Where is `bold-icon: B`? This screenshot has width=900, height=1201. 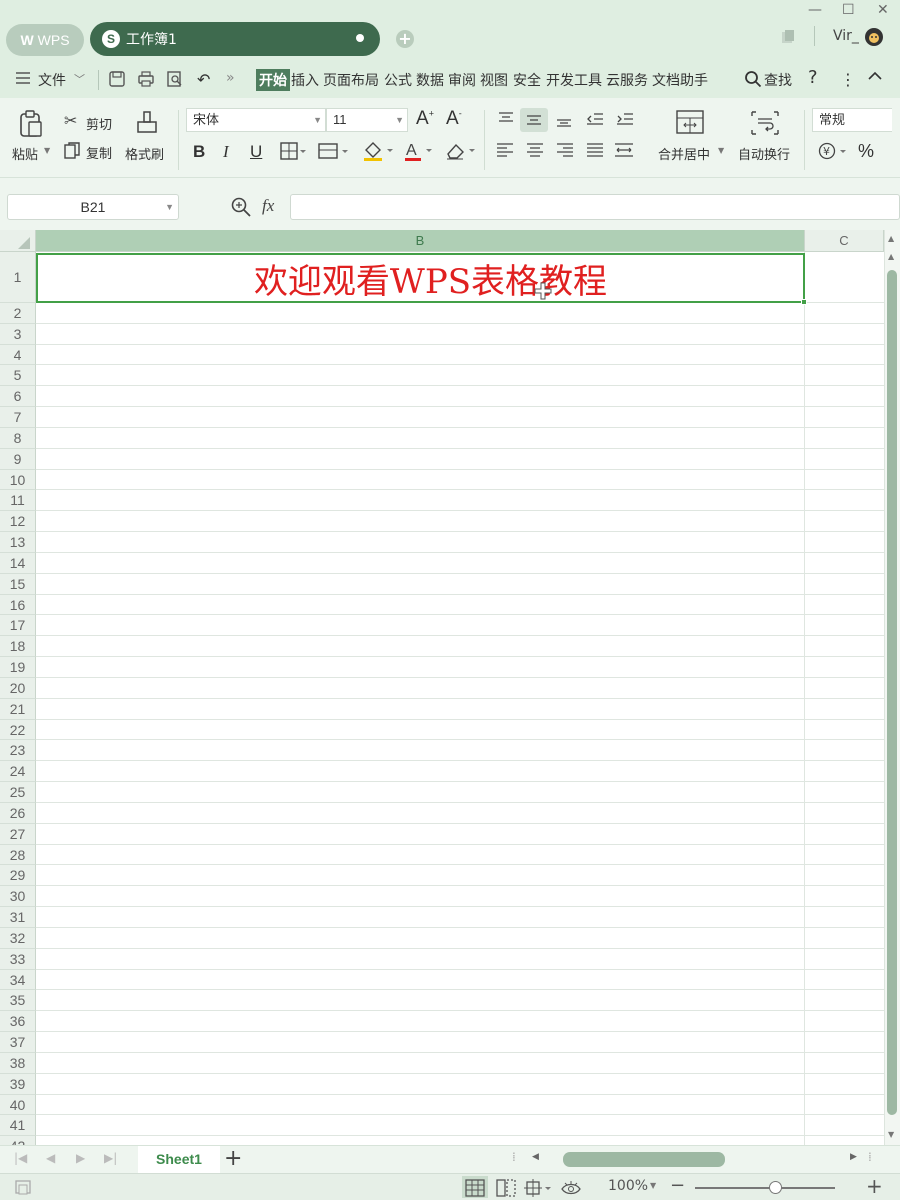
bold-icon: B is located at coordinates (199, 152).